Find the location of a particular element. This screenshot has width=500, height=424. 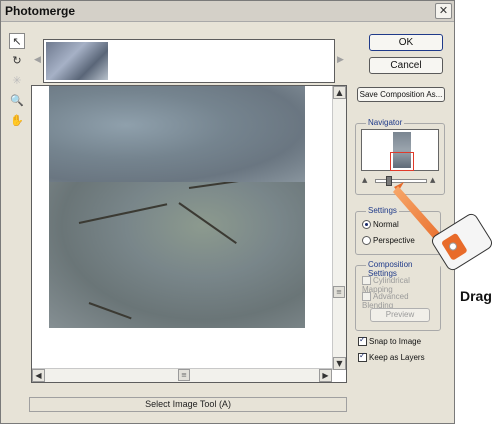

select-image-tool-icon: ↖ is located at coordinates (17, 41).